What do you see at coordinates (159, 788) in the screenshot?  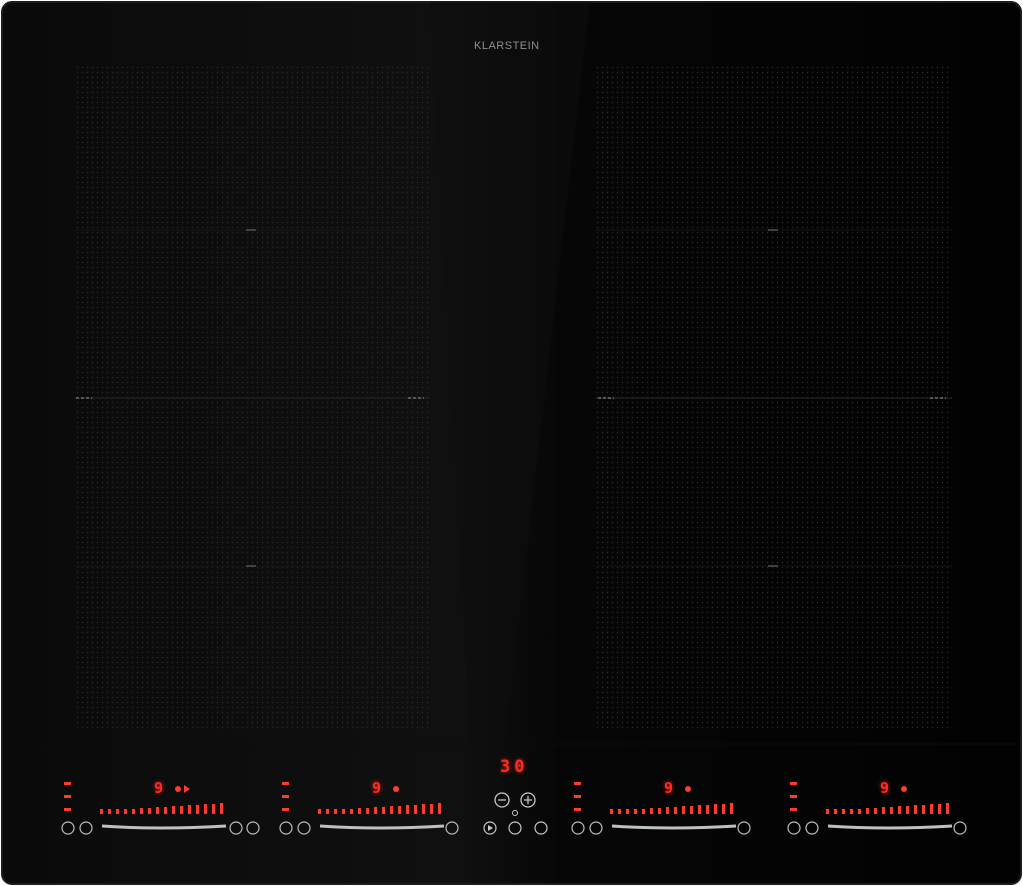 I see `zone-1-level-display: 9` at bounding box center [159, 788].